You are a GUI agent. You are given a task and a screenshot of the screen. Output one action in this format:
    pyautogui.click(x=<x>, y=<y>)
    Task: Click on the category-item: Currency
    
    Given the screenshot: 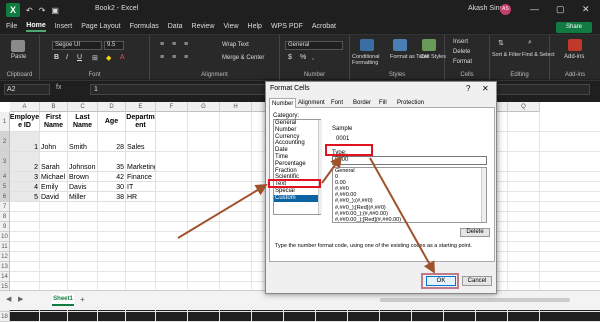 What is the action you would take?
    pyautogui.click(x=297, y=137)
    